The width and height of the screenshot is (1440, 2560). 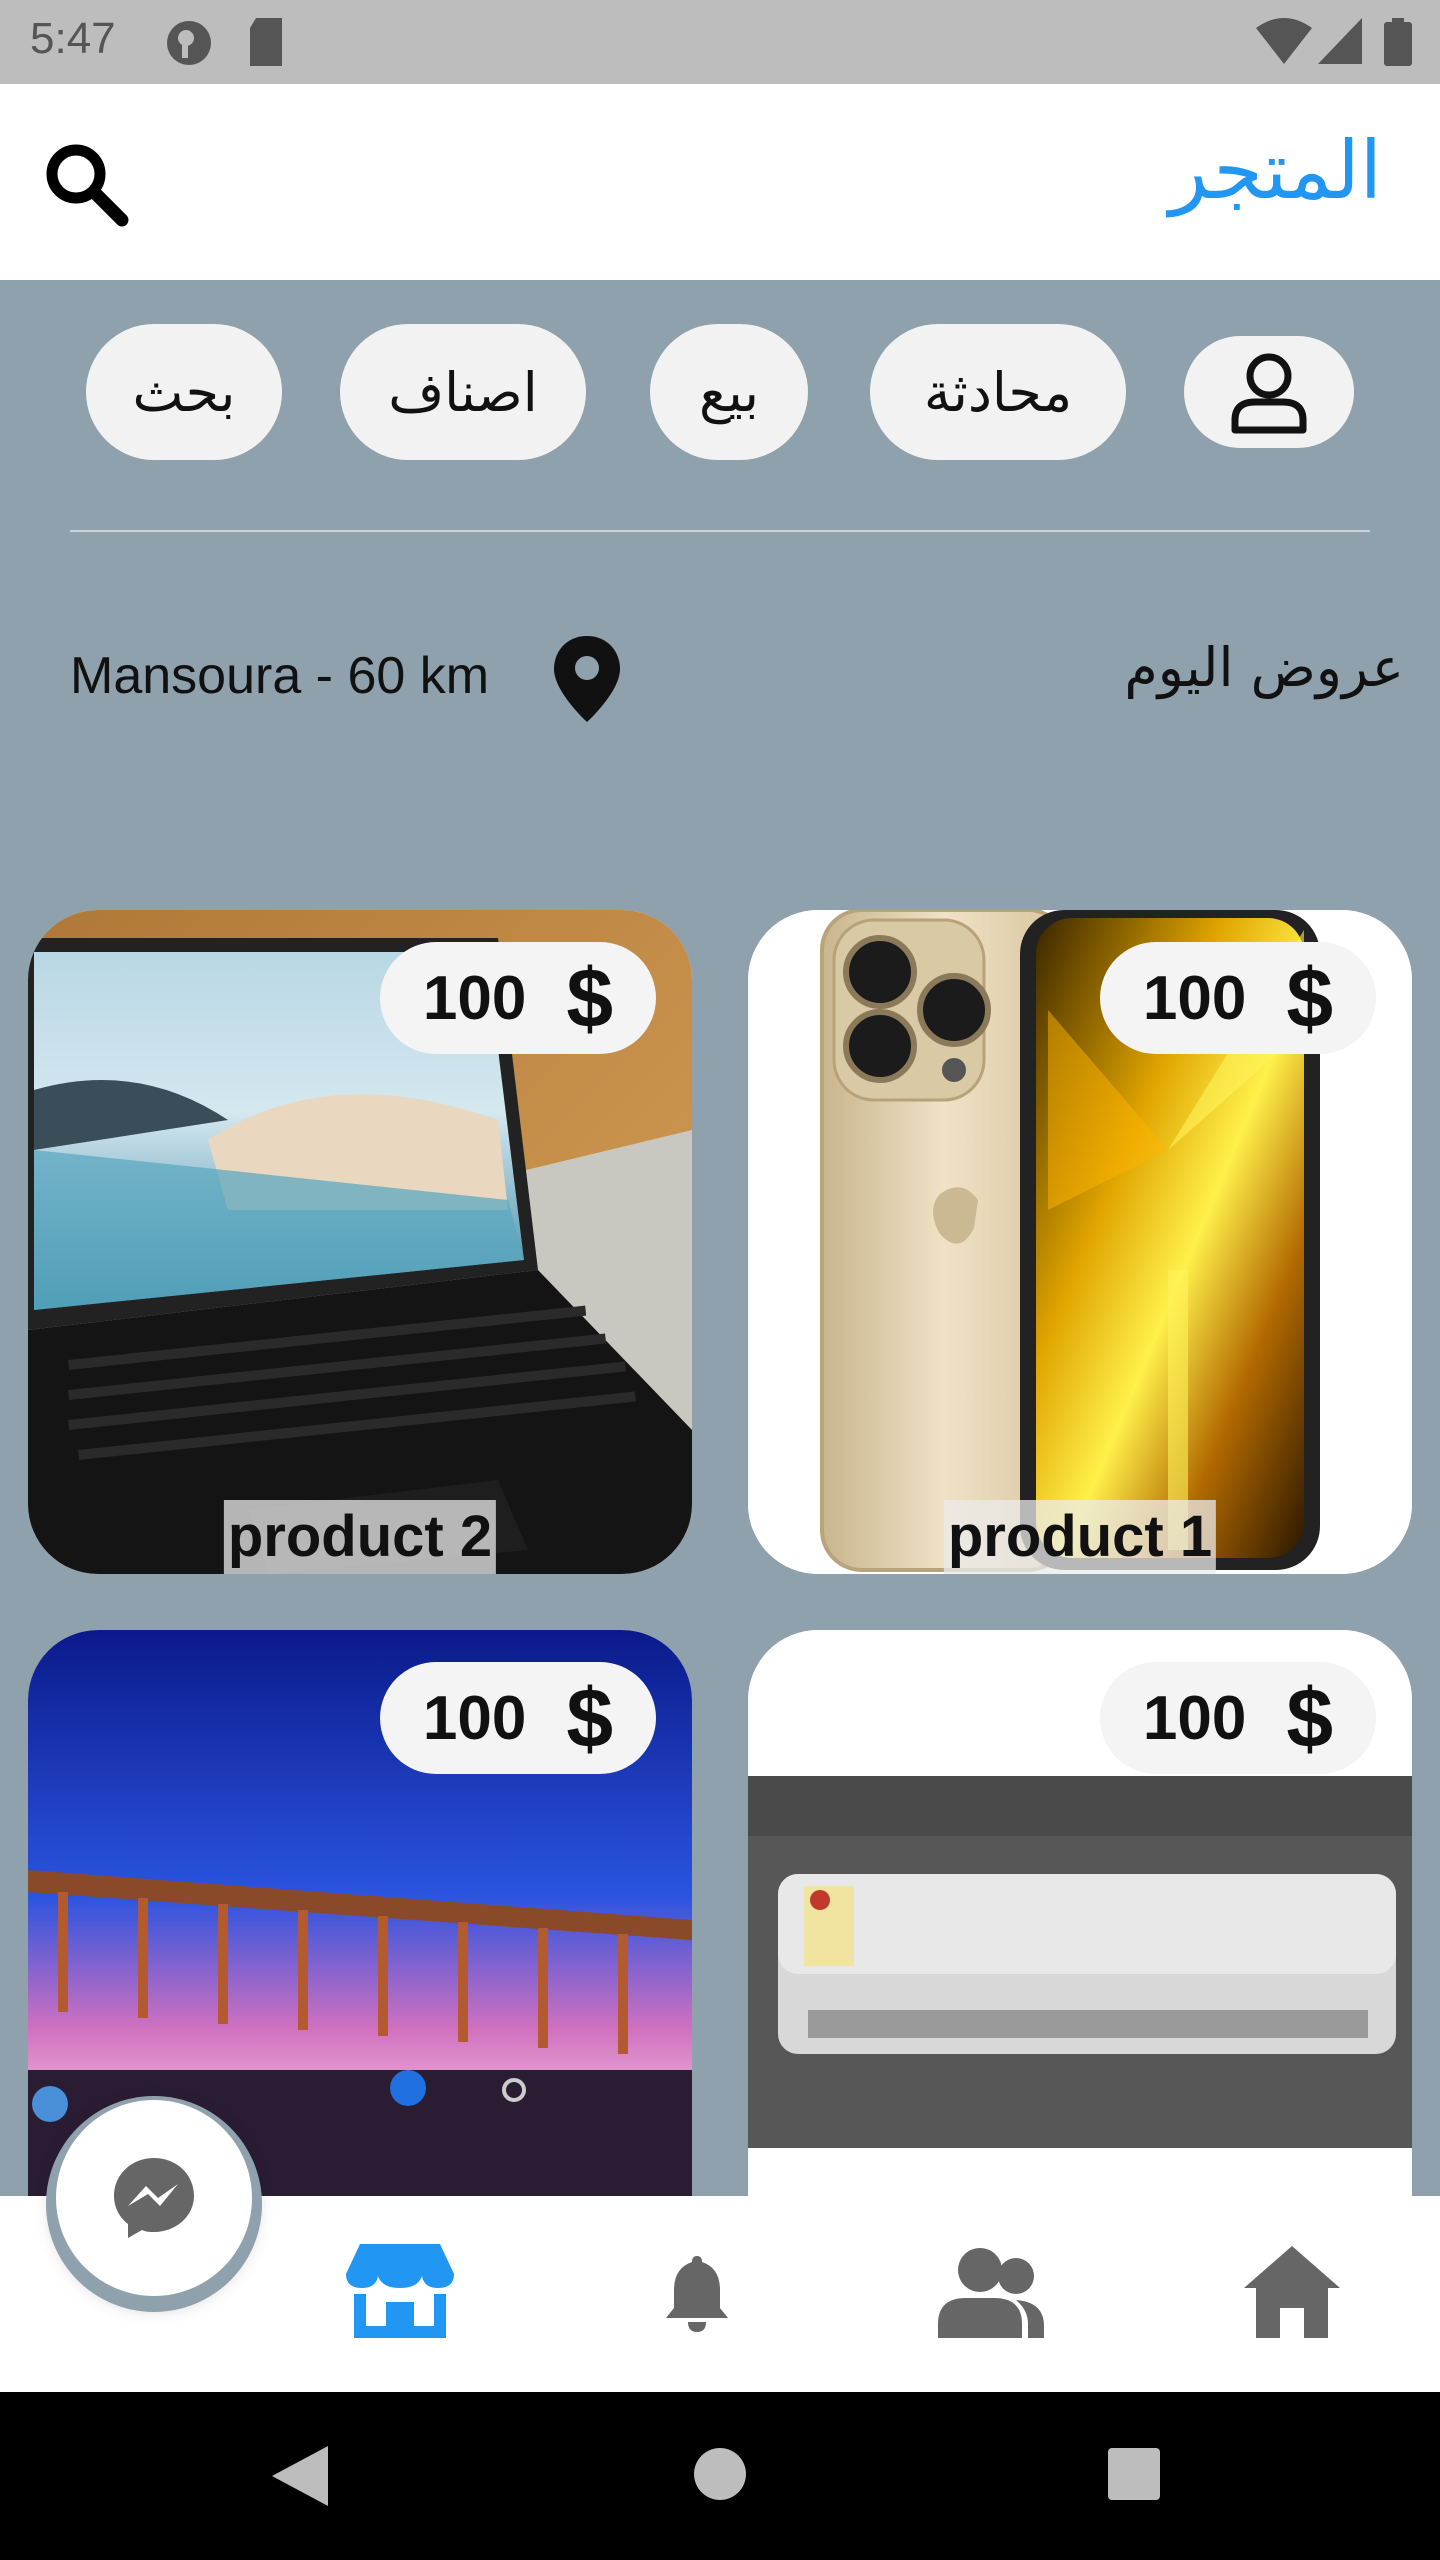 I want to click on offers-title: عروض اليوم, so click(x=1264, y=667).